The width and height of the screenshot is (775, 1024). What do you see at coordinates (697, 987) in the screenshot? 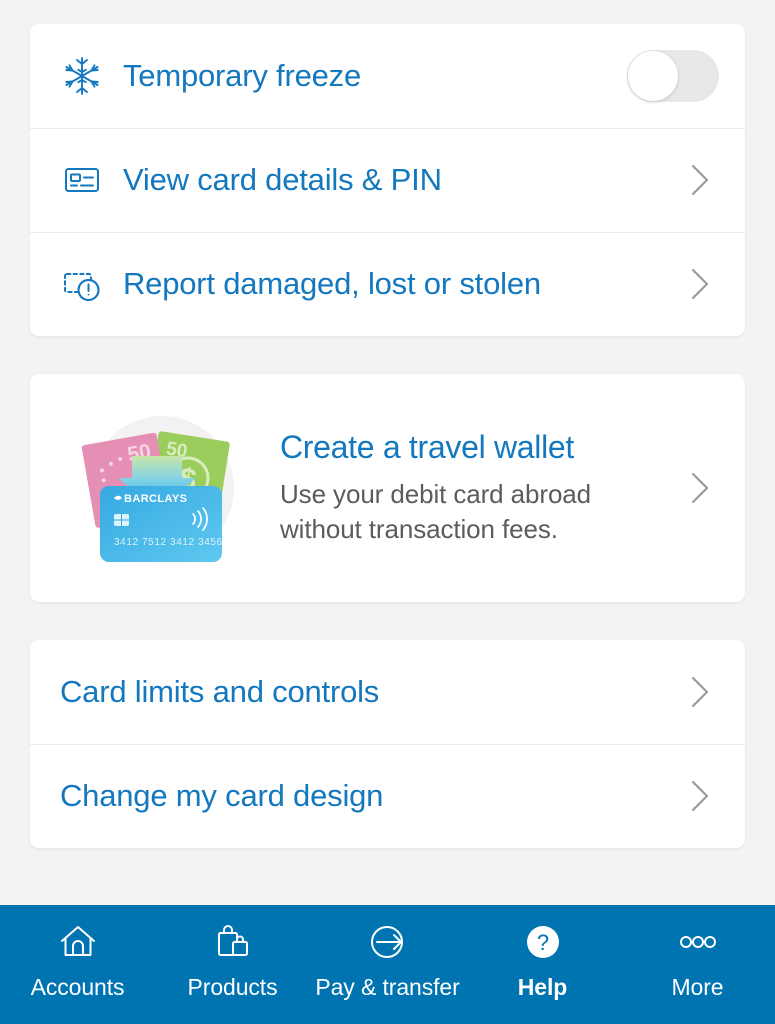
I see `nav-label: More` at bounding box center [697, 987].